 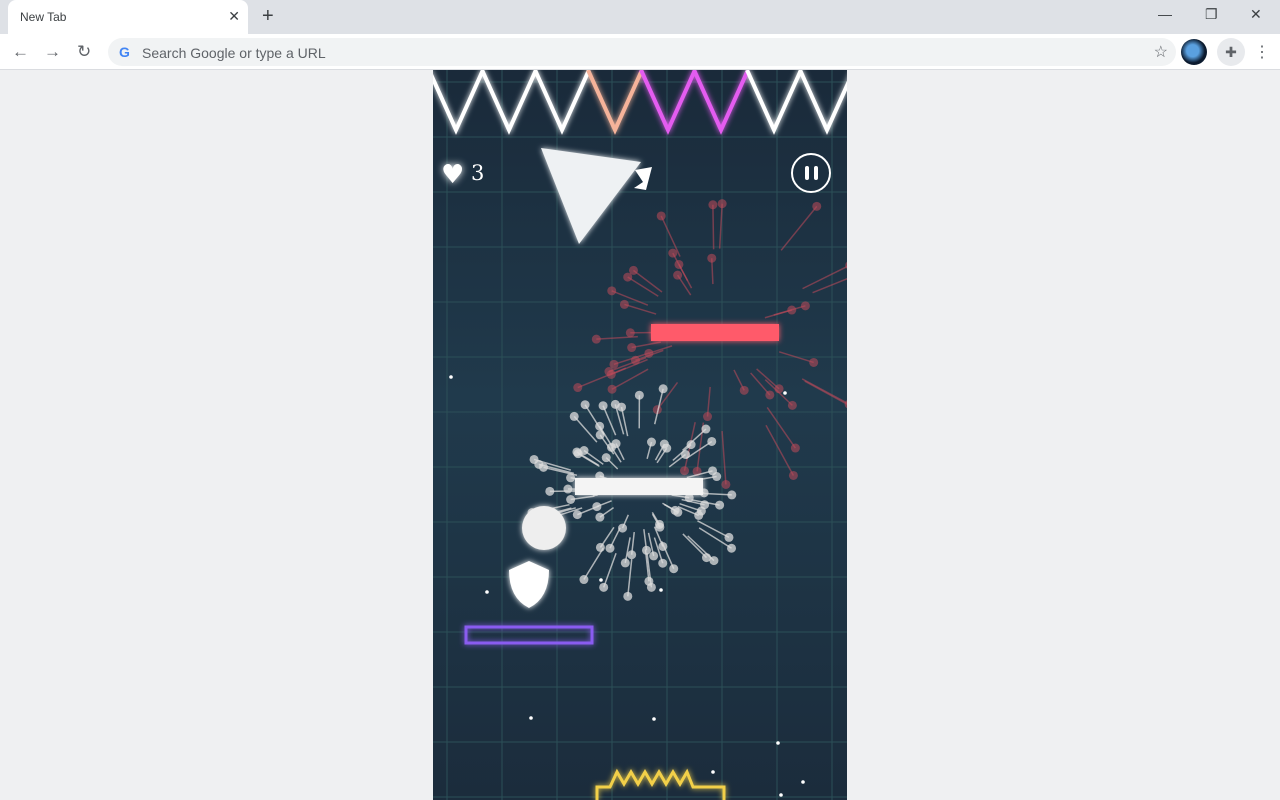 What do you see at coordinates (1231, 52) in the screenshot?
I see `extensions-icon: ✚` at bounding box center [1231, 52].